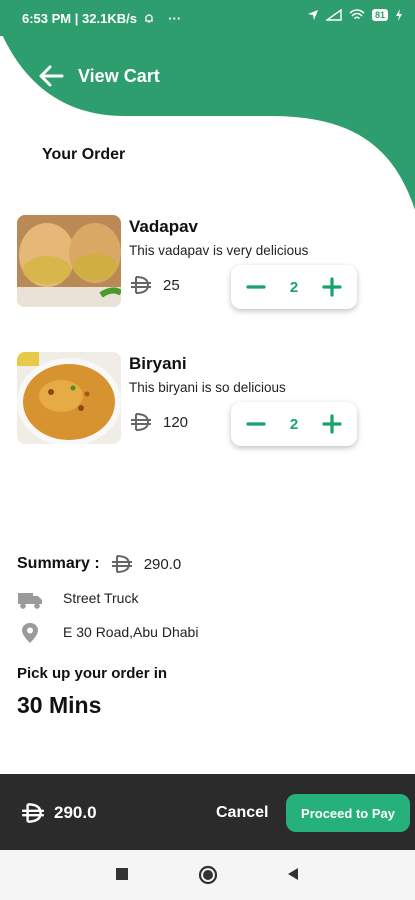 This screenshot has width=415, height=900. What do you see at coordinates (175, 18) in the screenshot?
I see `status-more: ···` at bounding box center [175, 18].